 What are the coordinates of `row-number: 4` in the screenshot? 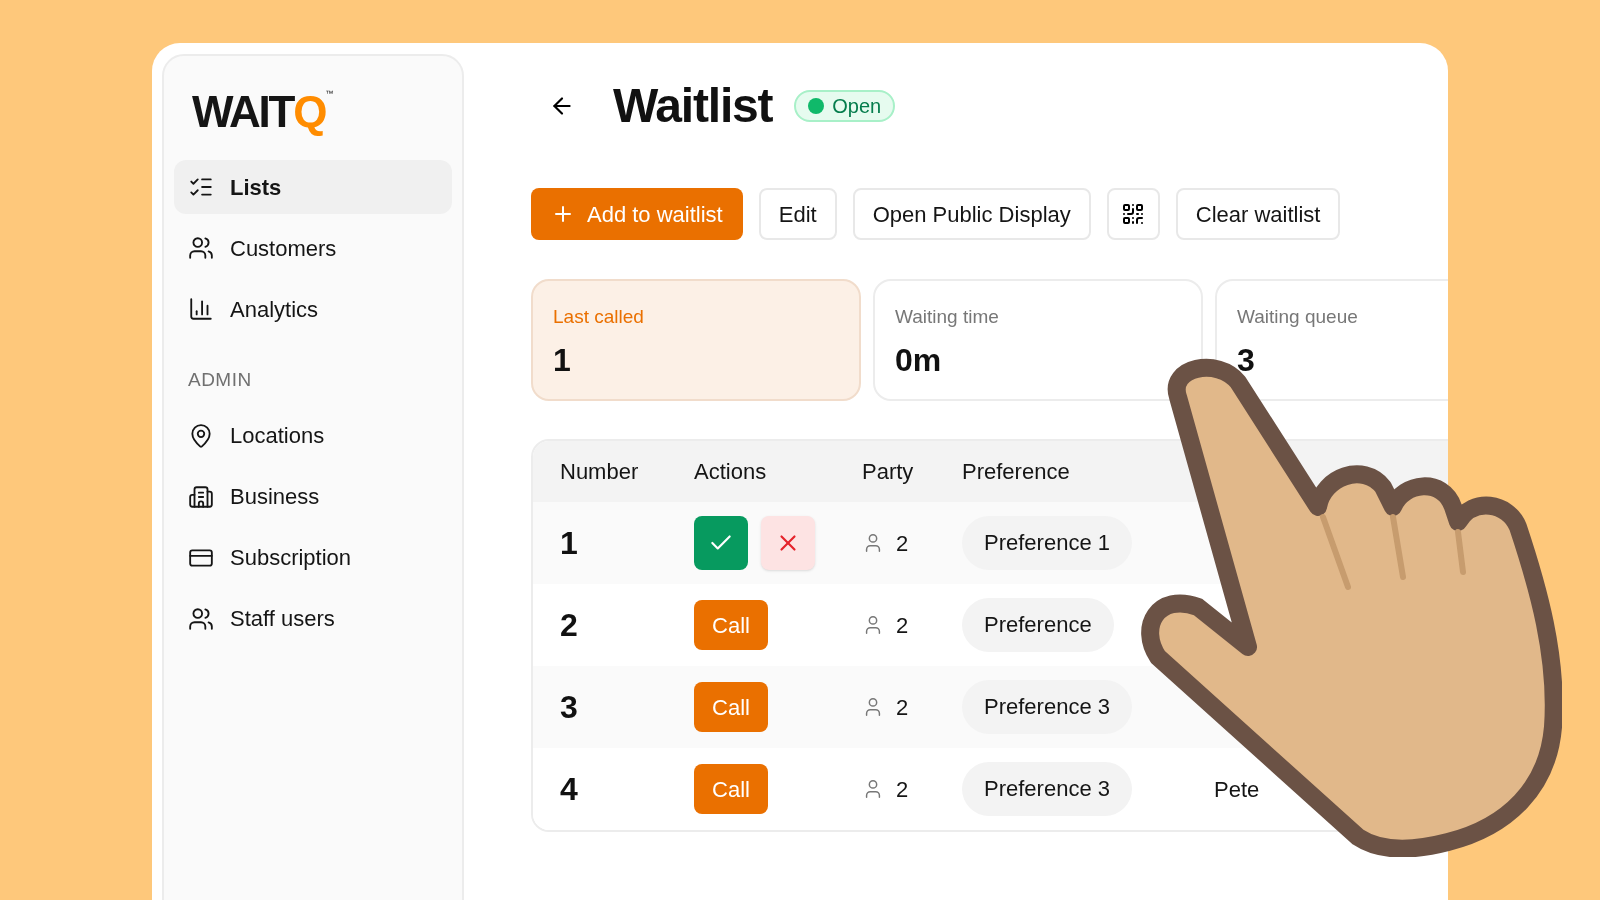 It's located at (569, 789).